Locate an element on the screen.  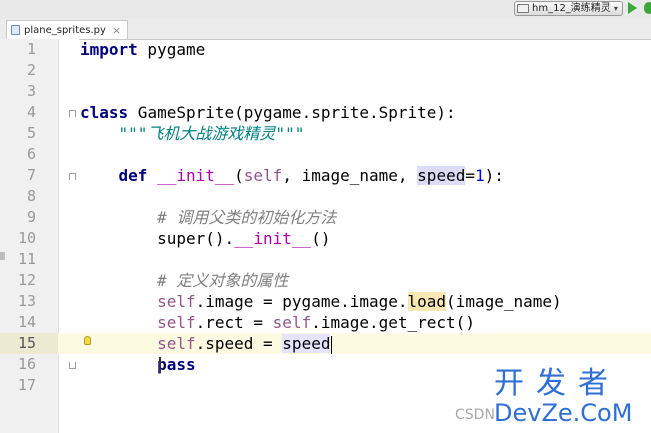
code-text: class GameSprite(pygame.sprite.Sprite): is located at coordinates (268, 112).